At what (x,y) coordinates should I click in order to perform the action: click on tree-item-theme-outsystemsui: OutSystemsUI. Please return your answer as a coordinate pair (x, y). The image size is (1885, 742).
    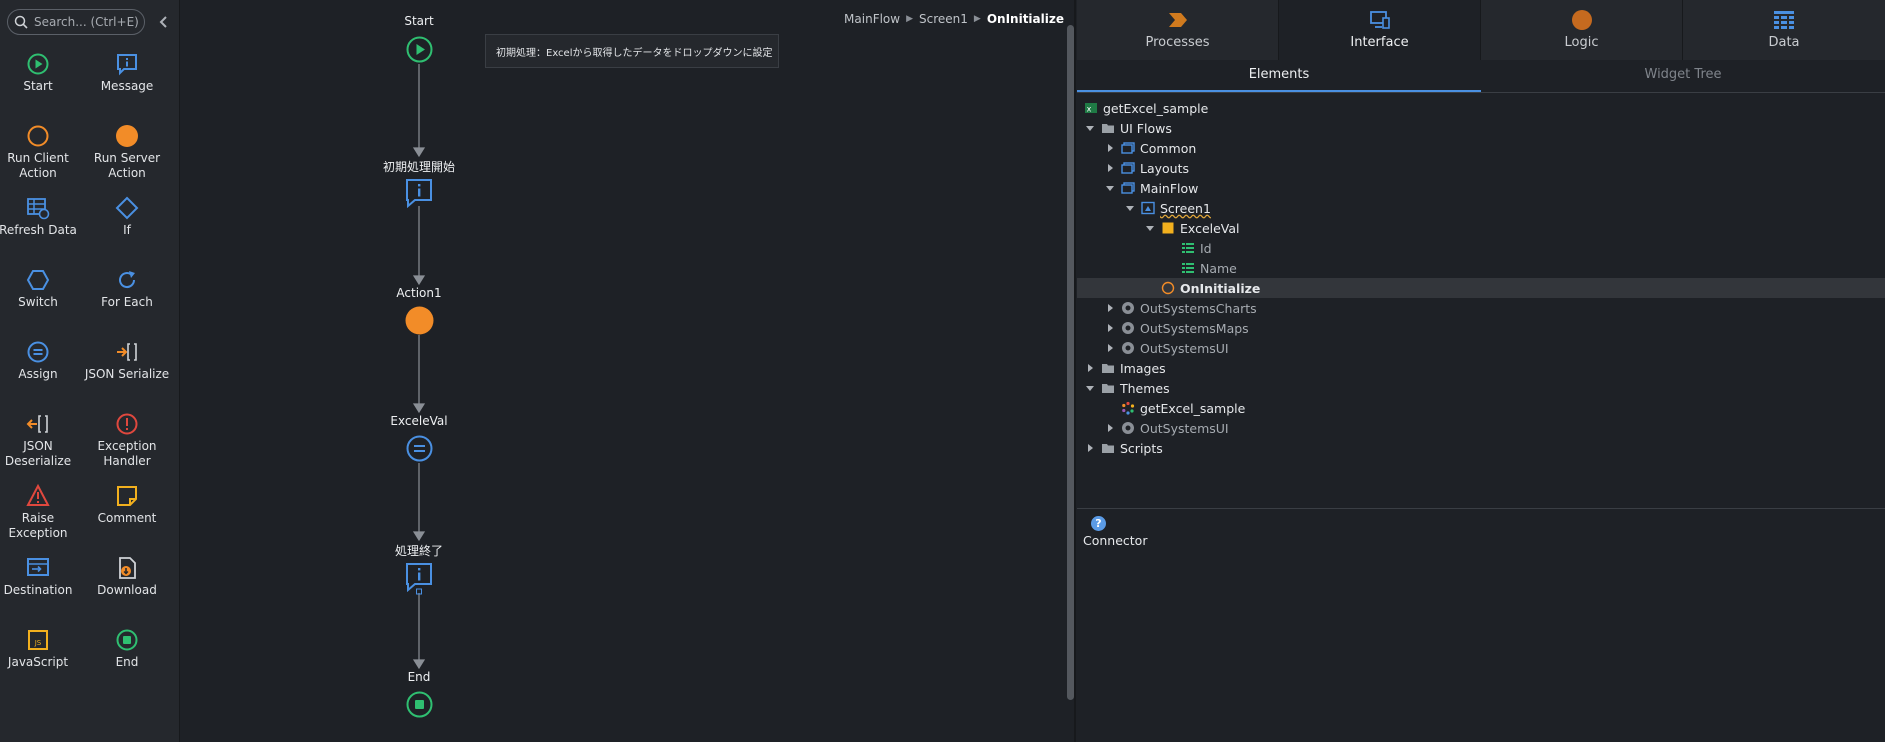
    Looking at the image, I should click on (1481, 428).